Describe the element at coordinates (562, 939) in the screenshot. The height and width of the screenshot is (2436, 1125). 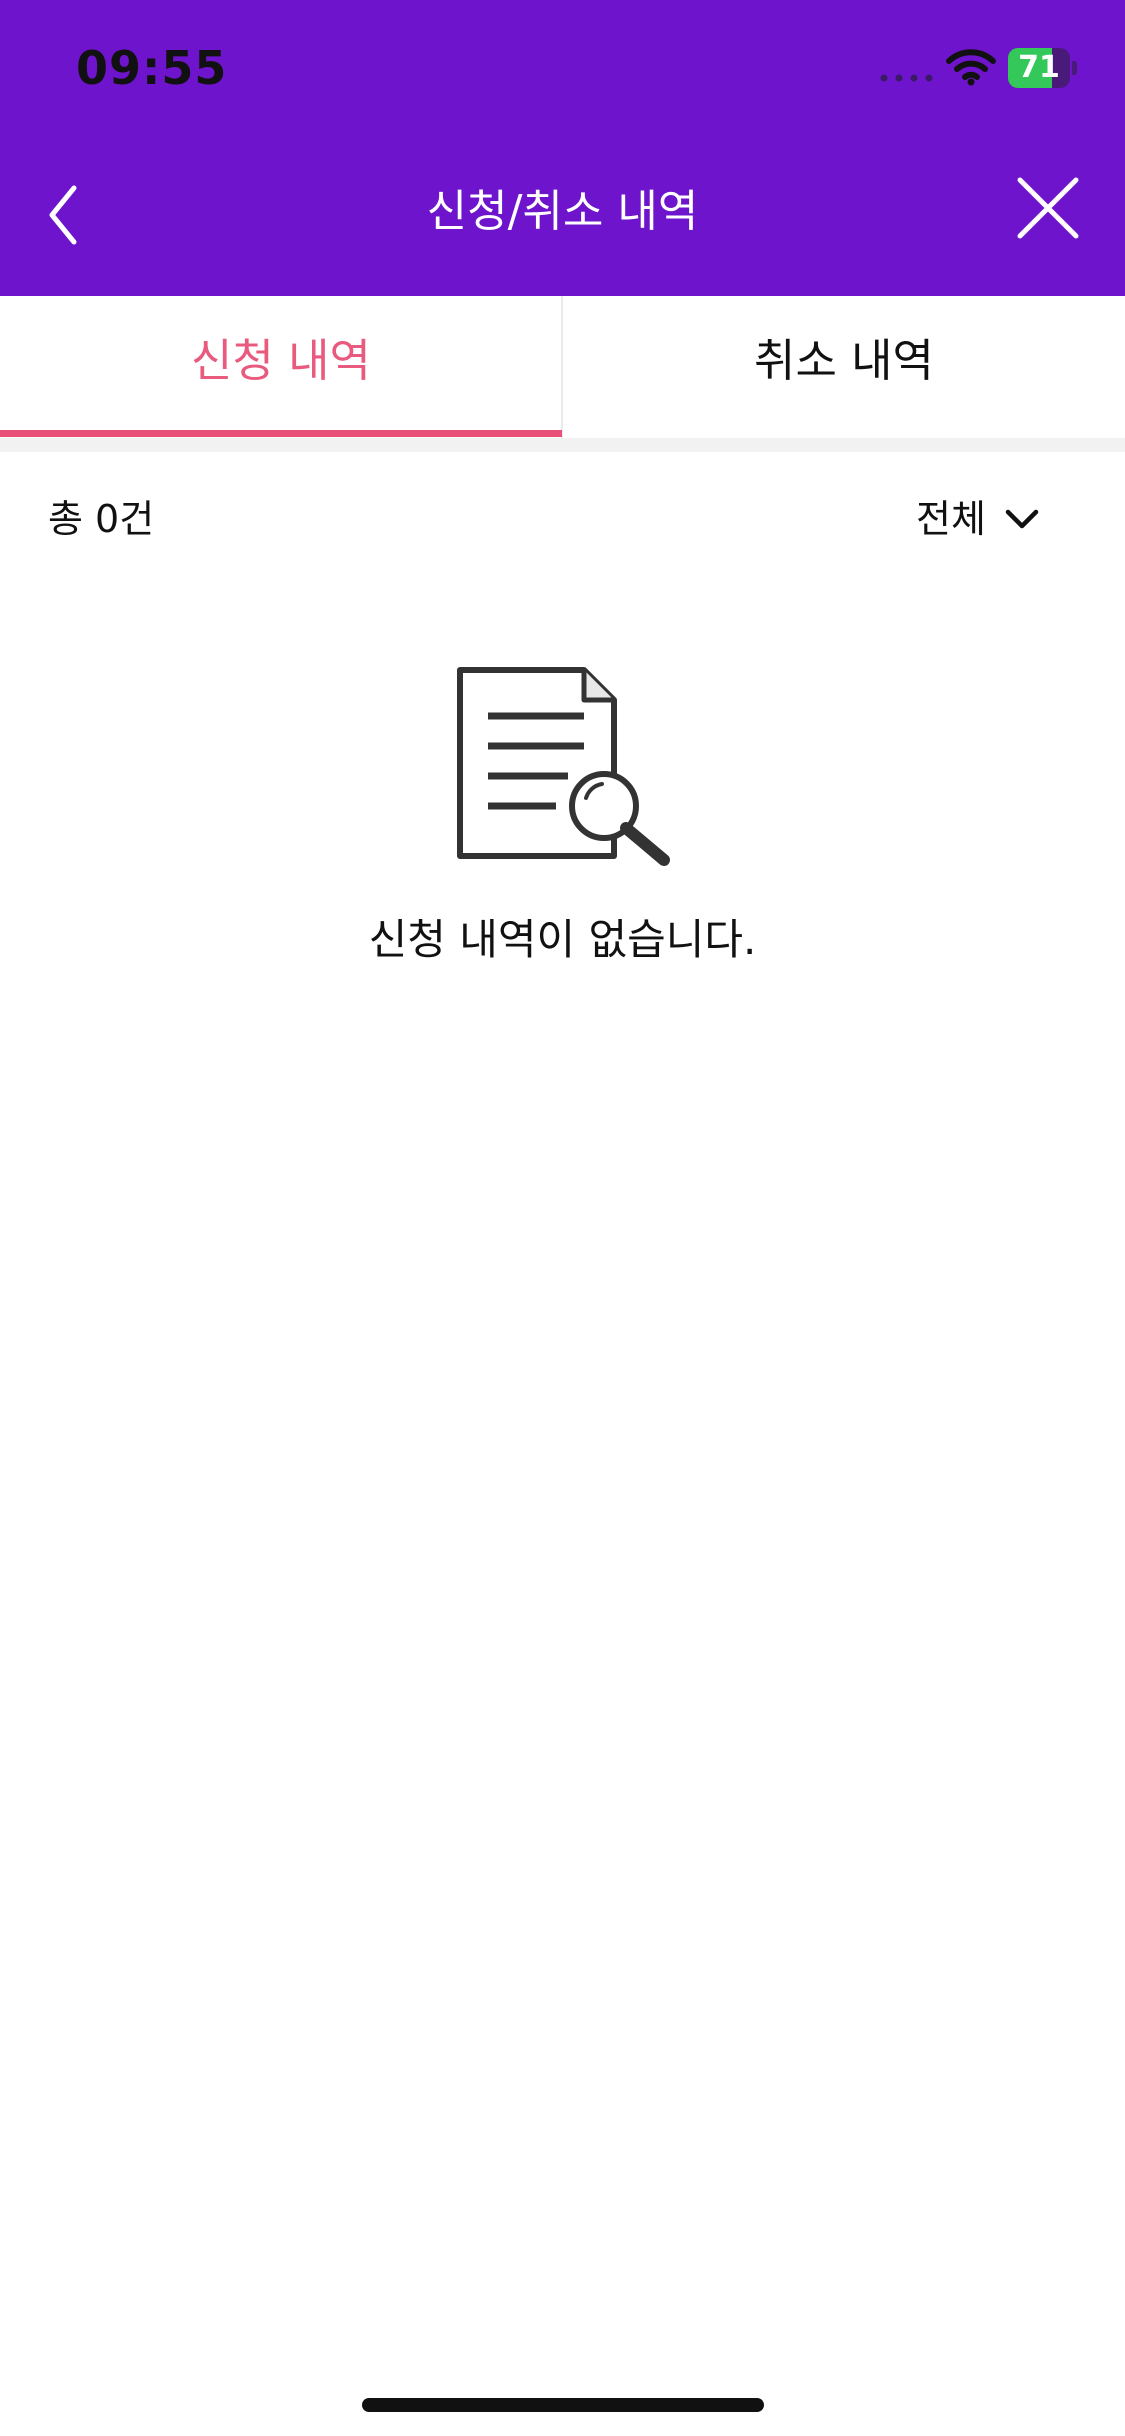
I see `empty-message: 신청 내역이 없습니다.` at that location.